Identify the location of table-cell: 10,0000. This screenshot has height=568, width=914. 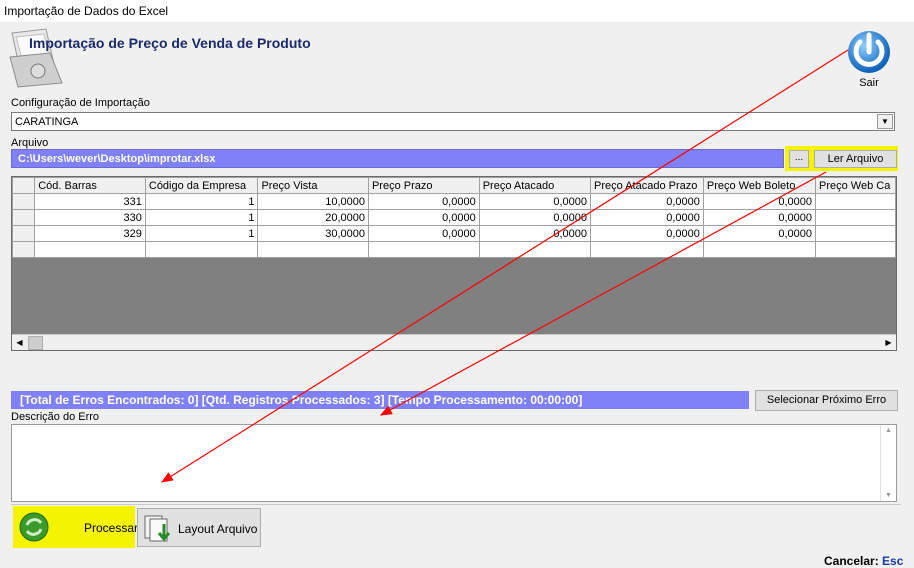
(313, 201).